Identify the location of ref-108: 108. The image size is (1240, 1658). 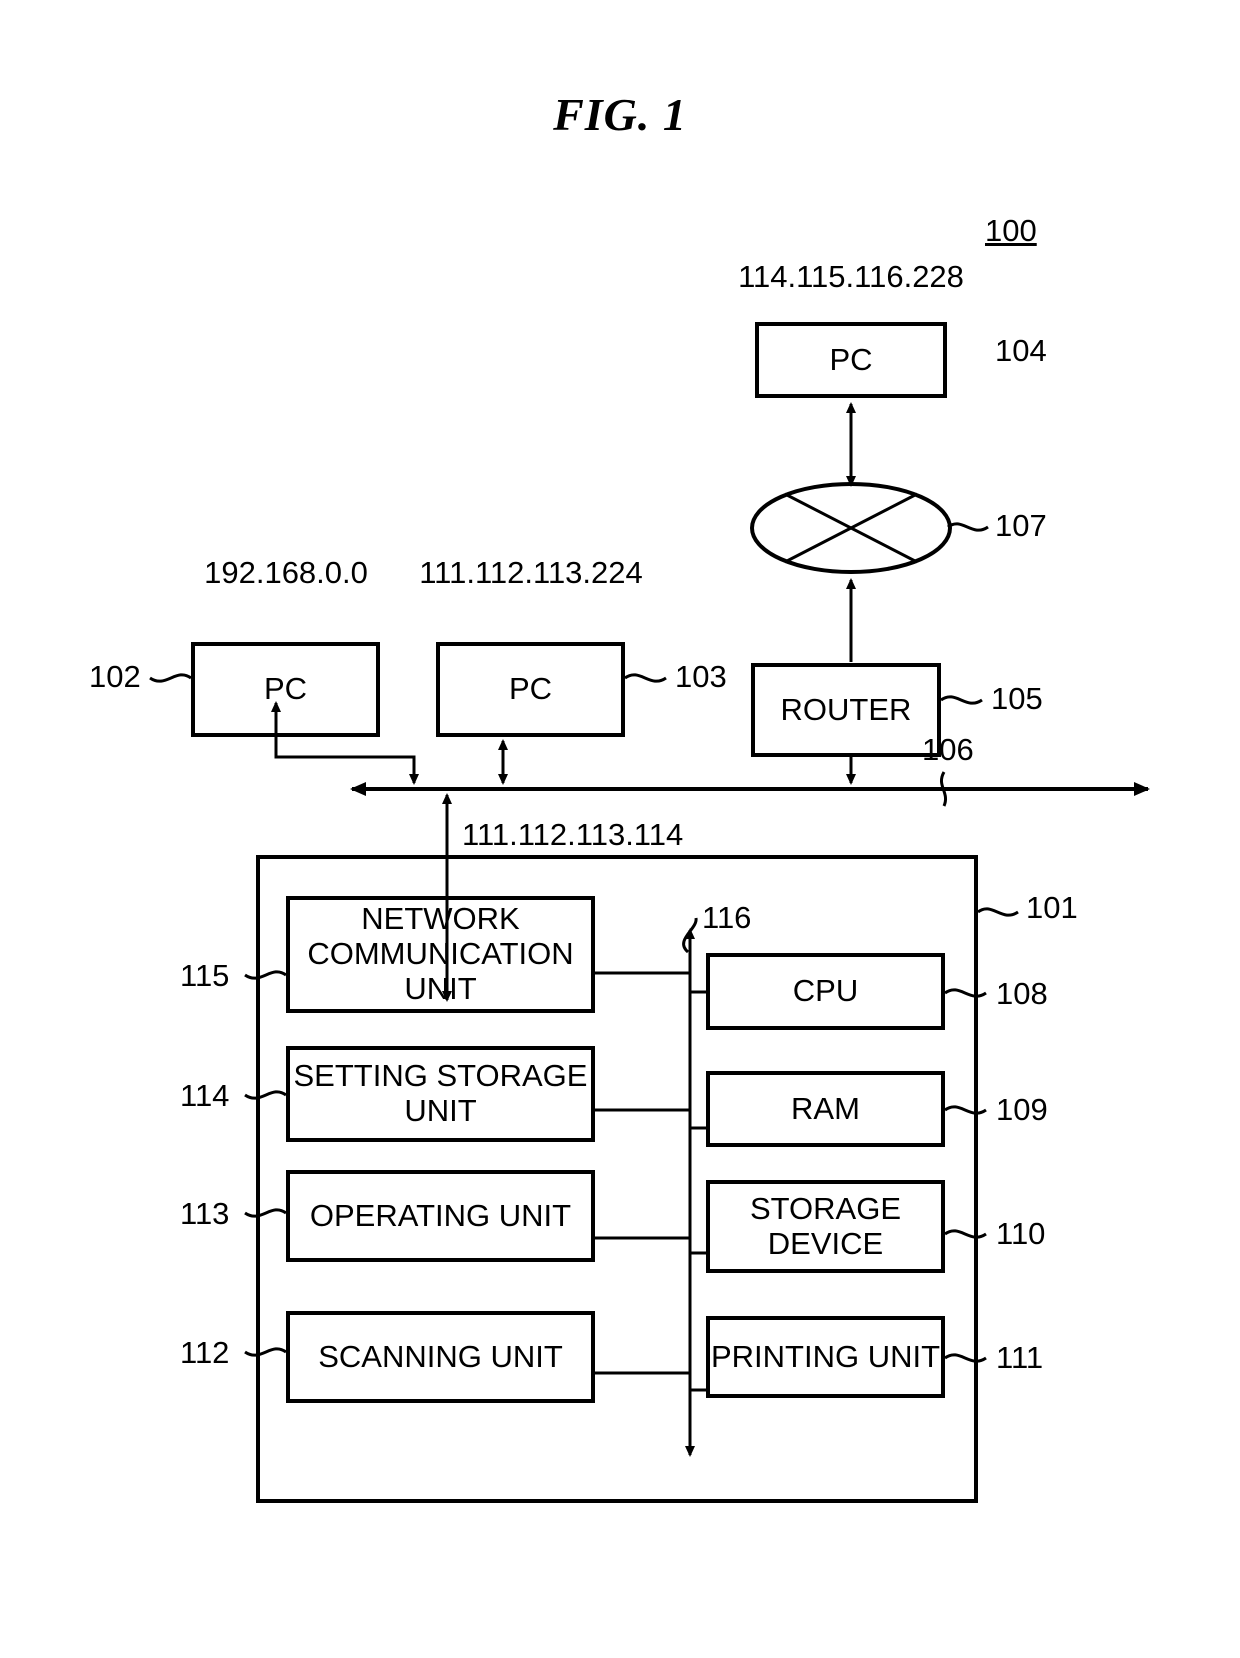
(1022, 993).